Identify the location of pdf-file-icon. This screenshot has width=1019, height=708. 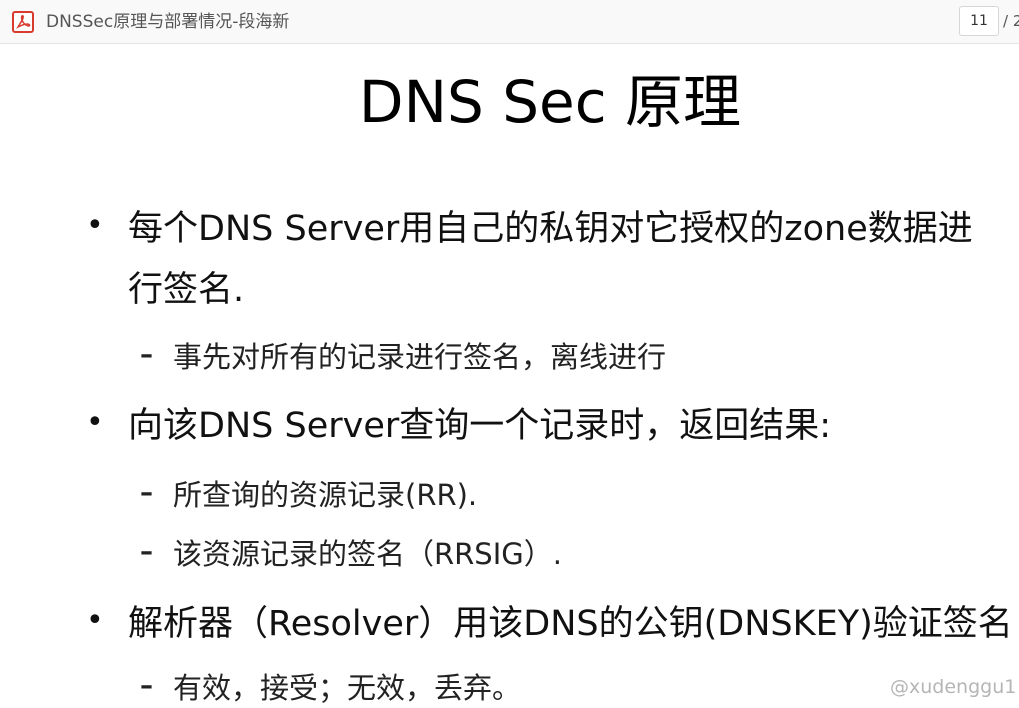
(23, 22).